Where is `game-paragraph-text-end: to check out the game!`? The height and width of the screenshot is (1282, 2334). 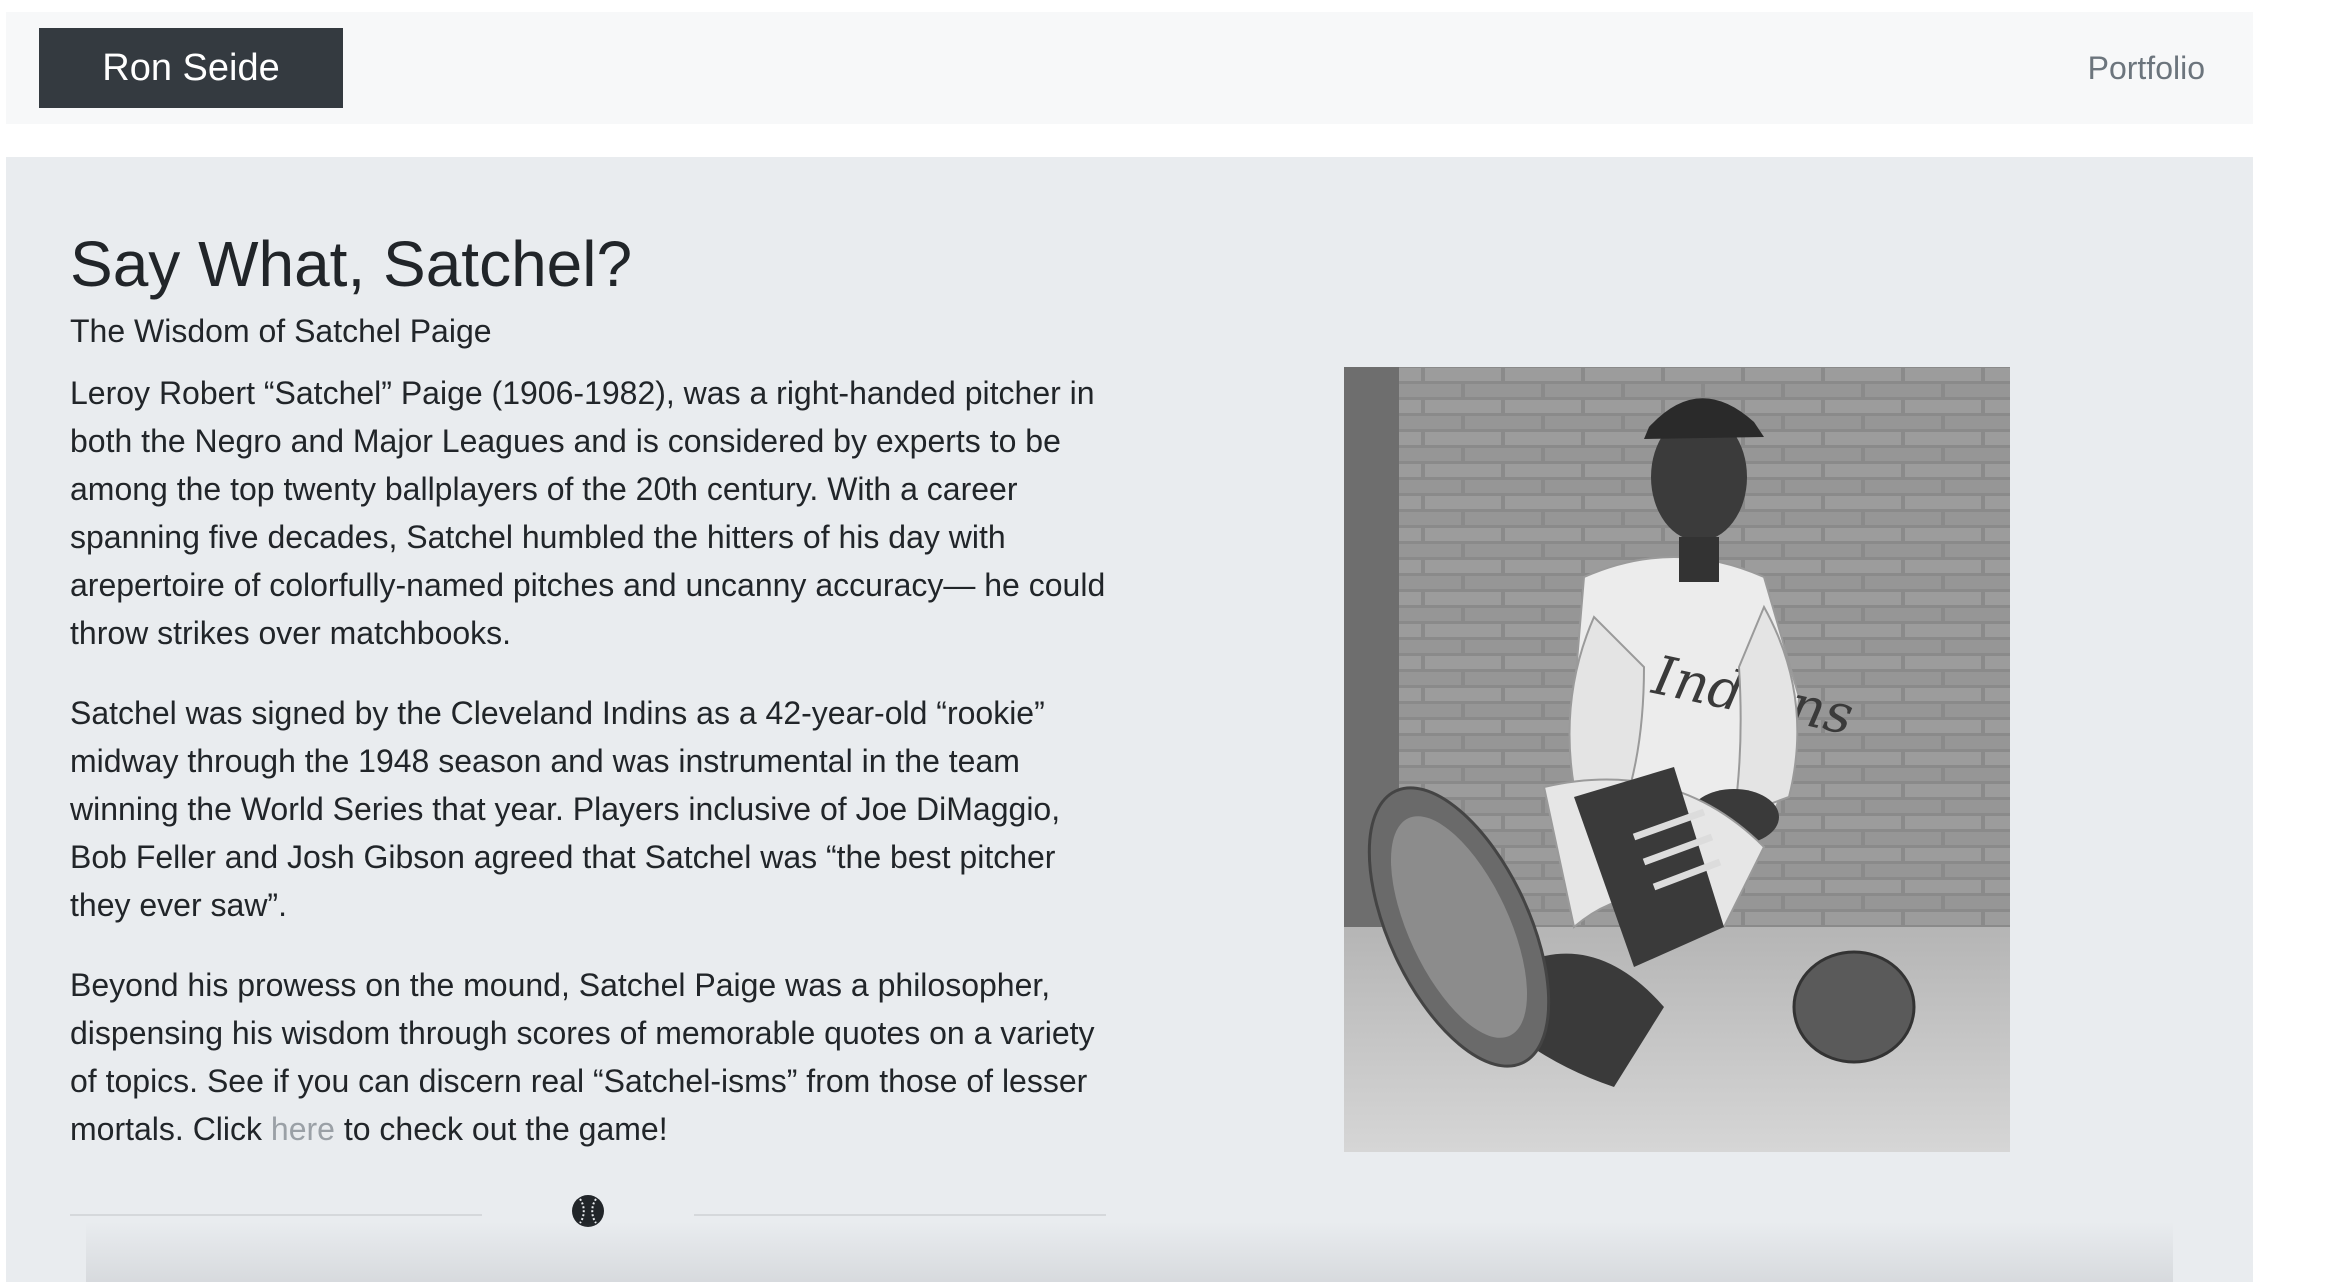 game-paragraph-text-end: to check out the game! is located at coordinates (501, 1129).